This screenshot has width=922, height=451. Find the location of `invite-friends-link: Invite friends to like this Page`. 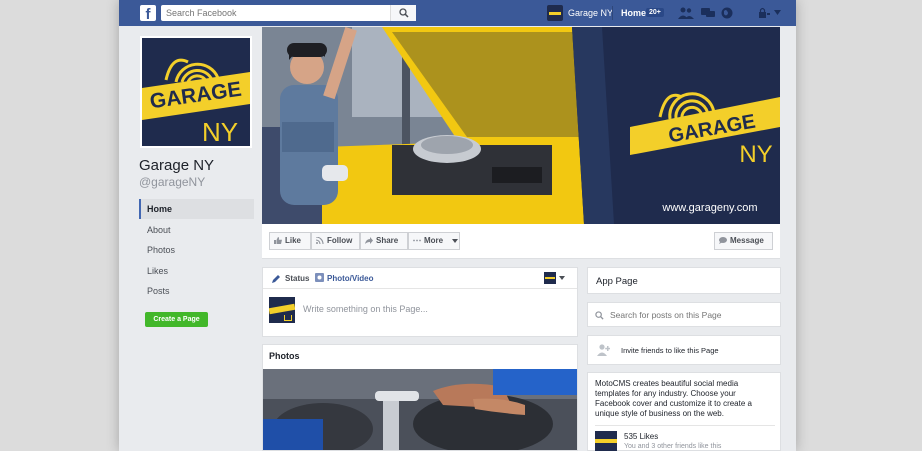

invite-friends-link: Invite friends to like this Page is located at coordinates (670, 350).